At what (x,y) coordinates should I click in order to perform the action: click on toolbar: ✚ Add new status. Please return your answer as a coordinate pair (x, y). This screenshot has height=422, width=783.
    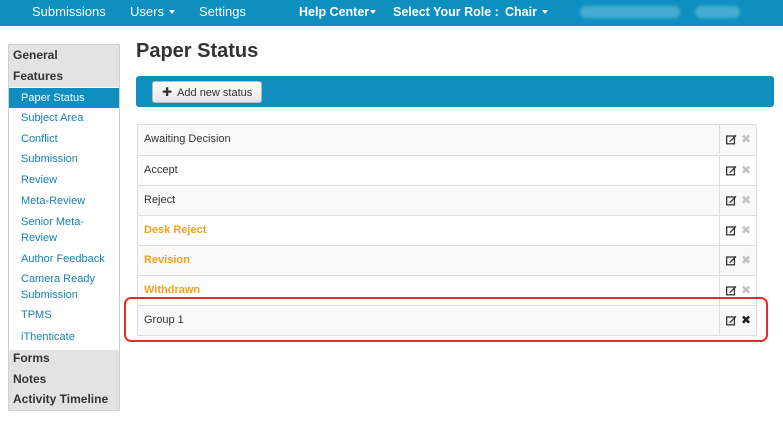
    Looking at the image, I should click on (455, 91).